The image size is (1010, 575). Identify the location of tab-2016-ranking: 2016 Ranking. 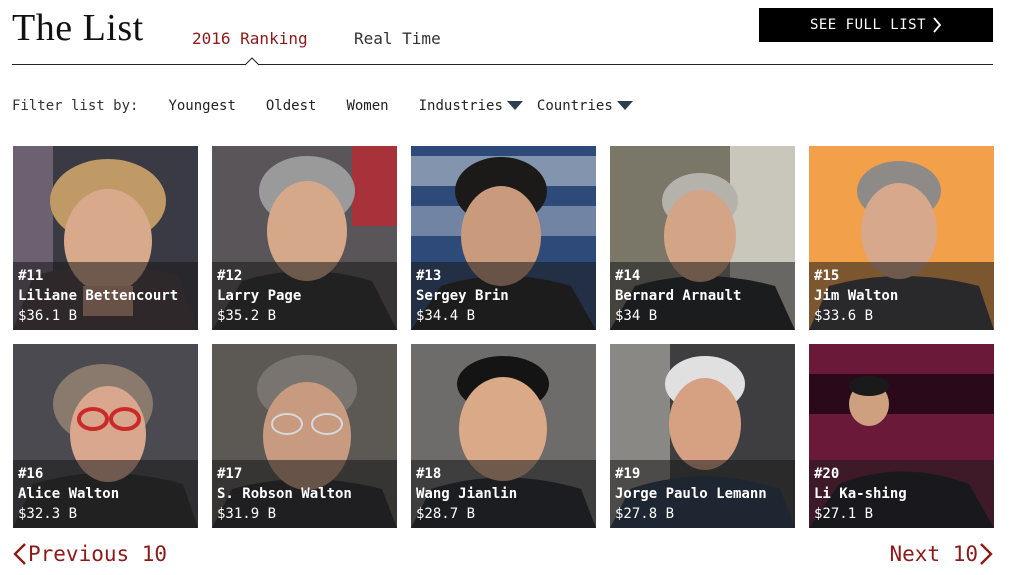
(250, 38).